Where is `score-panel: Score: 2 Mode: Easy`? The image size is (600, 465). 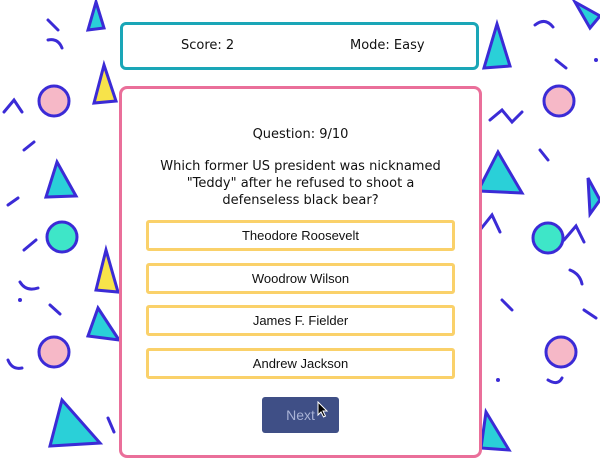 score-panel: Score: 2 Mode: Easy is located at coordinates (299, 46).